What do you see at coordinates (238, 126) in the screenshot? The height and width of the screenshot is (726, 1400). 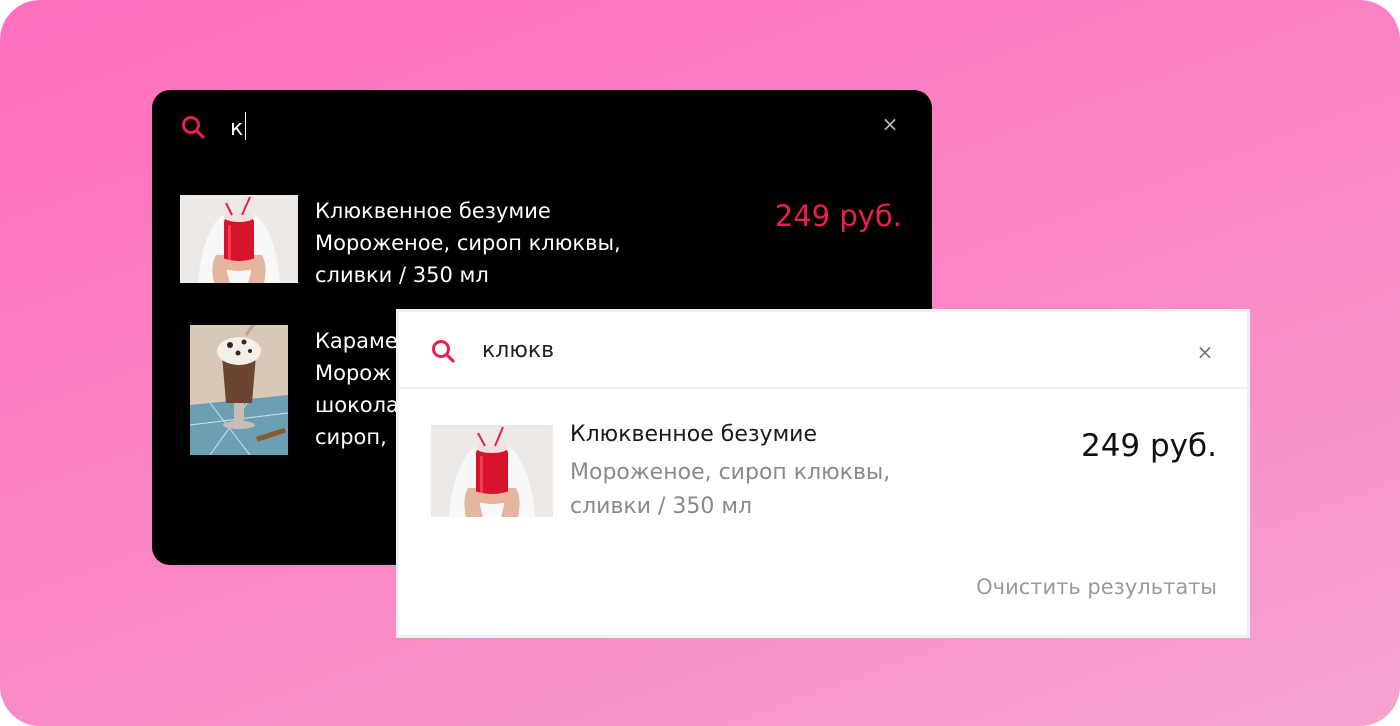 I see `dark-search-input: к` at bounding box center [238, 126].